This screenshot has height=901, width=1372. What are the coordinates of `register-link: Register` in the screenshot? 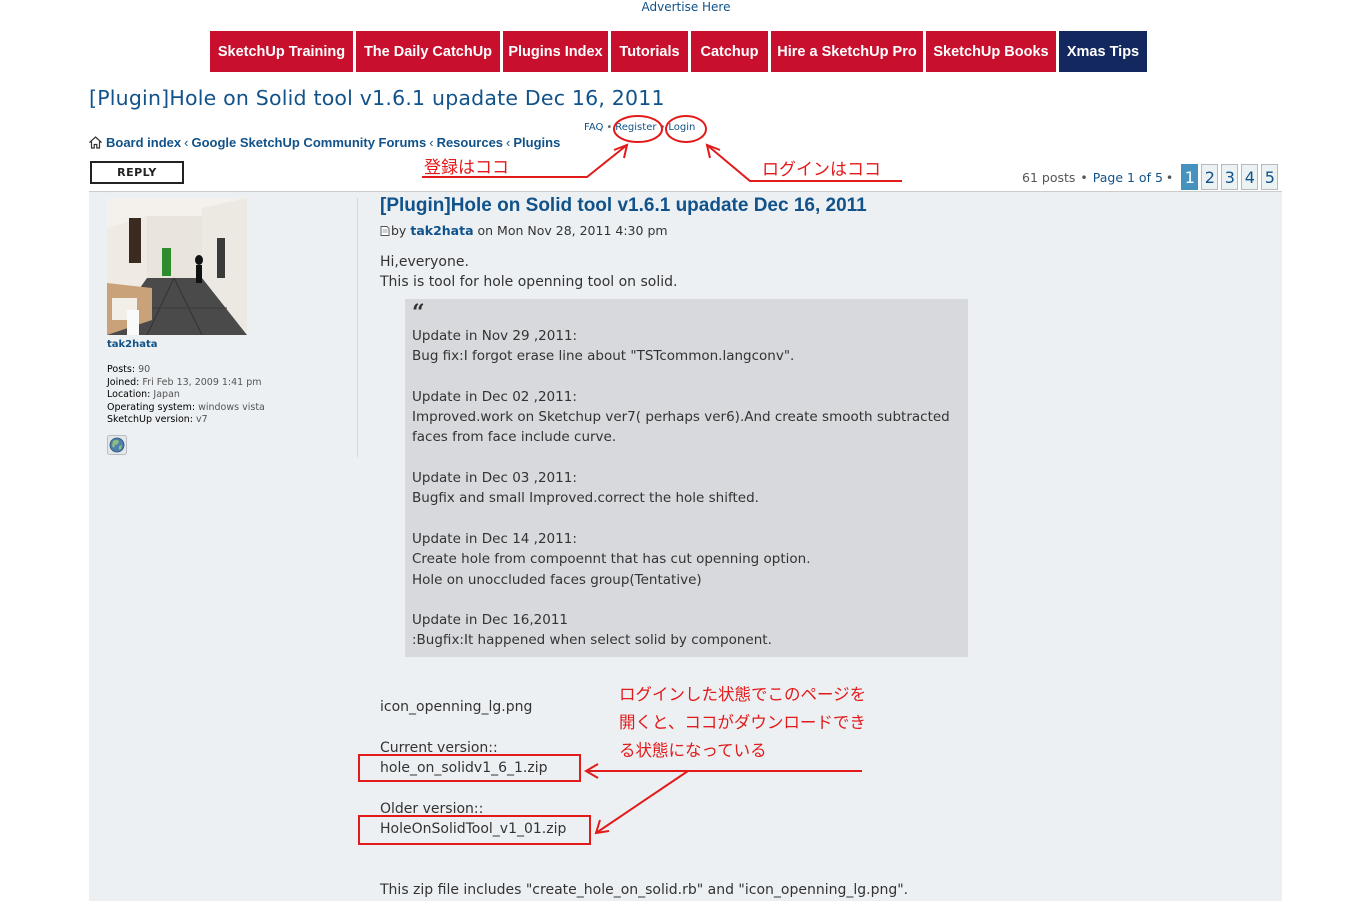 It's located at (635, 127).